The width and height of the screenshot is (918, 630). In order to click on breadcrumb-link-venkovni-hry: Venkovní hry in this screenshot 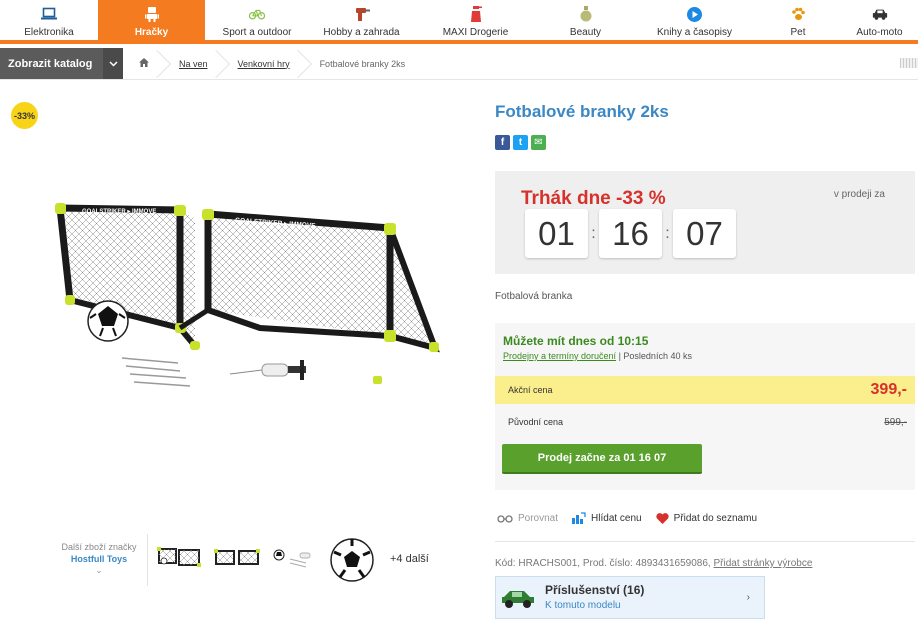, I will do `click(264, 64)`.